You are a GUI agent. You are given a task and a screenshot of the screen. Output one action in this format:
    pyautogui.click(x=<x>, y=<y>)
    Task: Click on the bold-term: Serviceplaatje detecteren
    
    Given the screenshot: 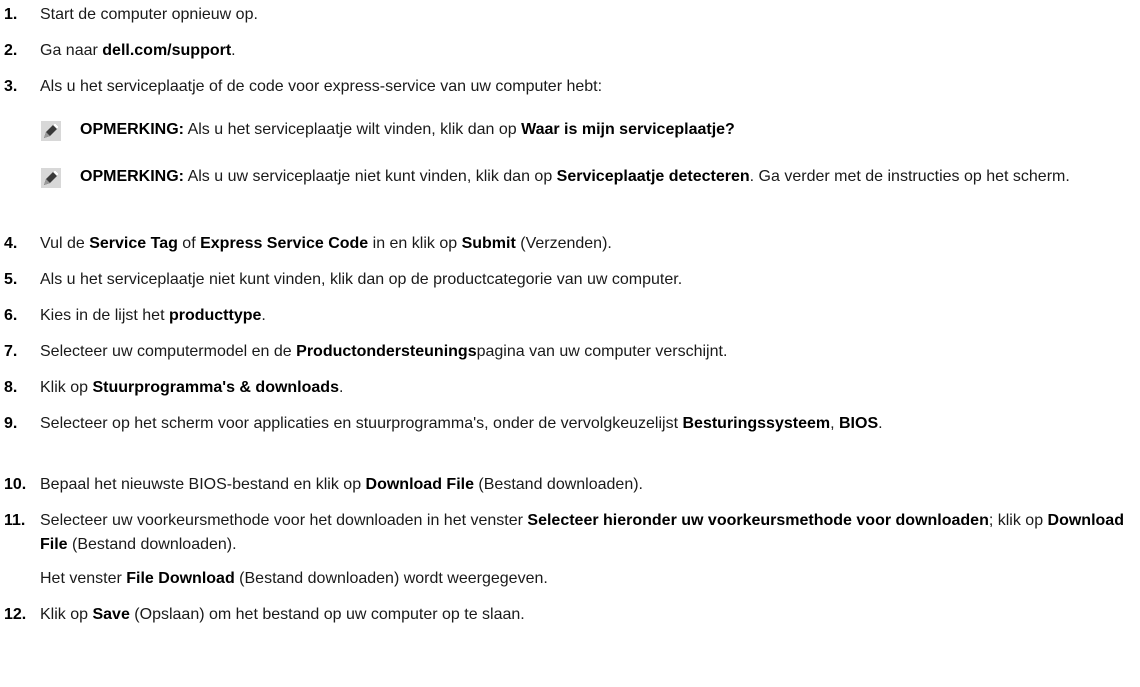 What is the action you would take?
    pyautogui.click(x=653, y=176)
    